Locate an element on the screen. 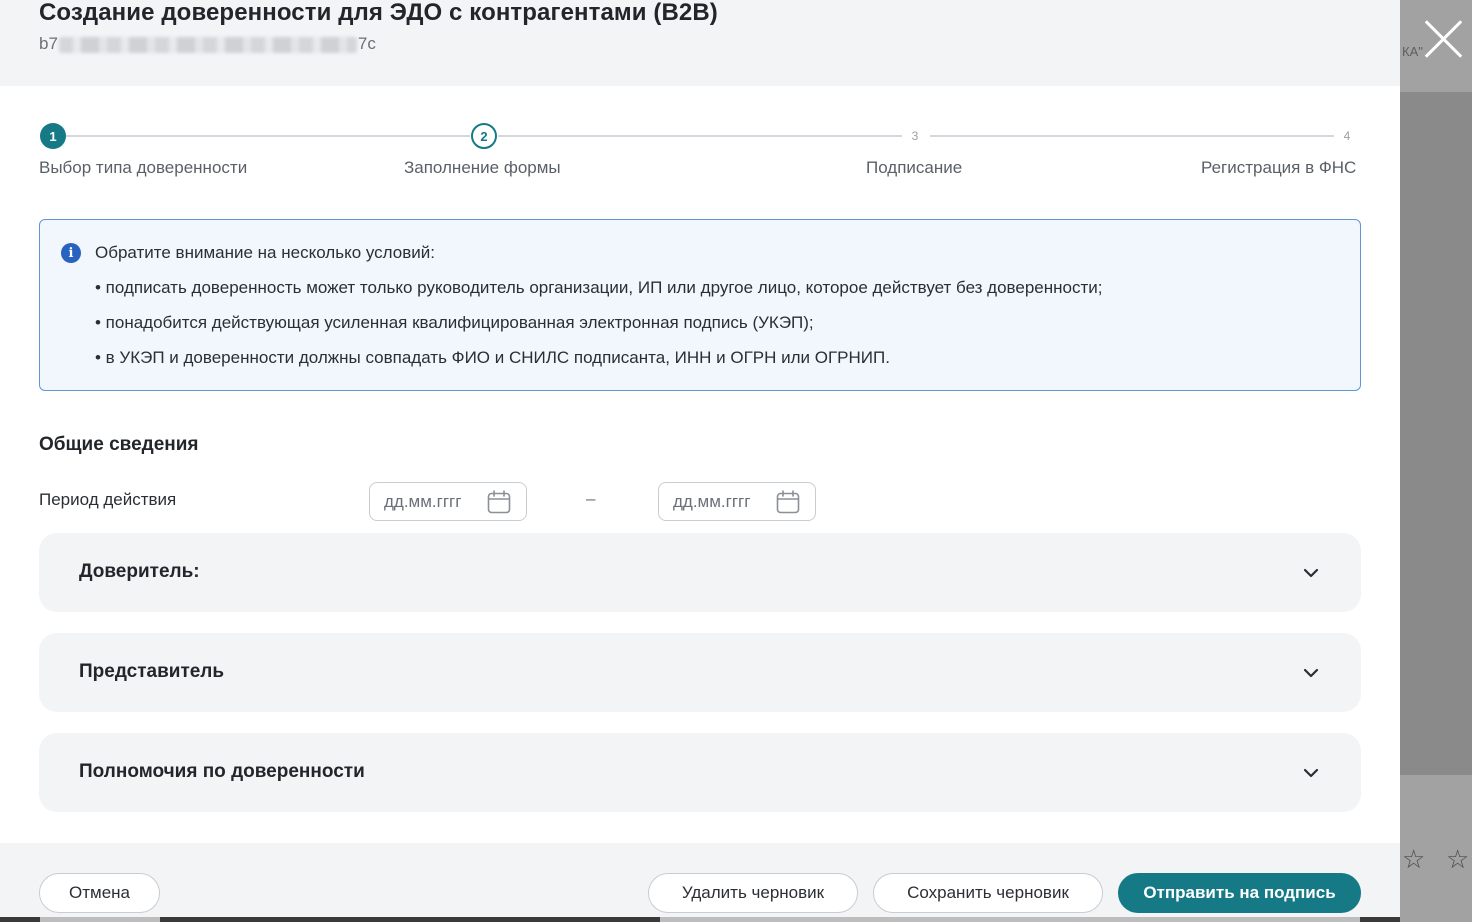 This screenshot has height=922, width=1472. step-1-label: Выбор типа доверенности is located at coordinates (143, 167).